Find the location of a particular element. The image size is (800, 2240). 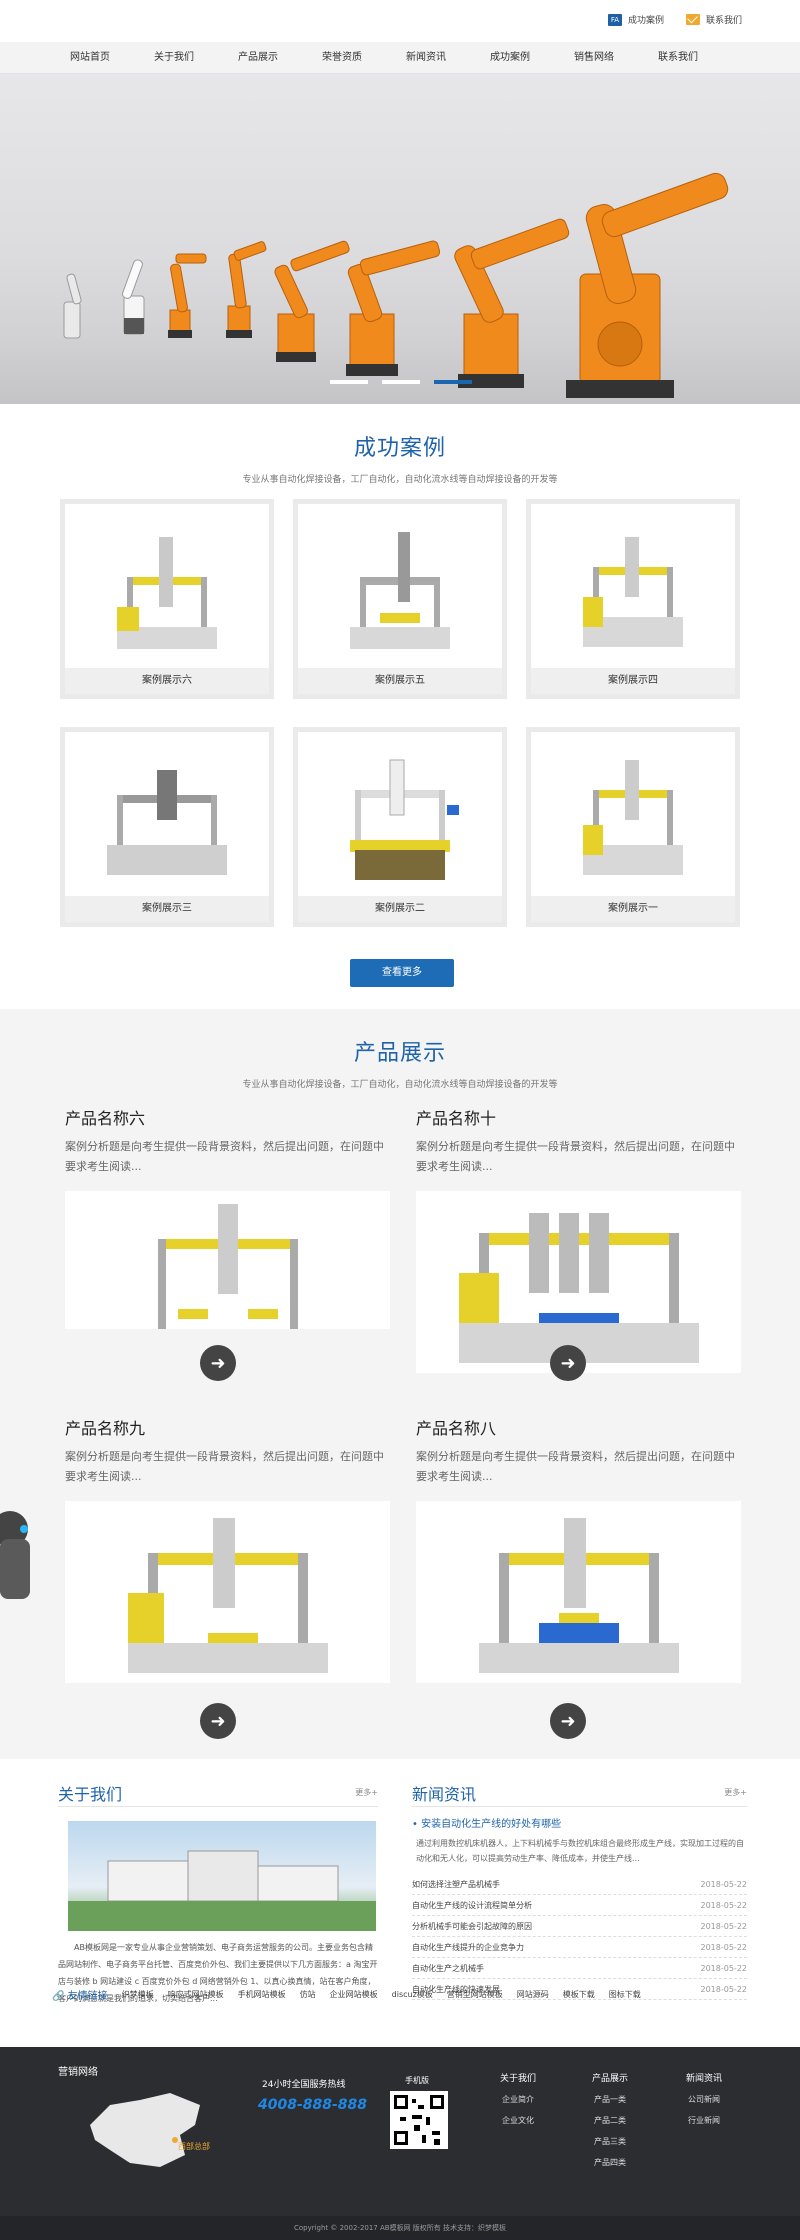

news-item: 如何选择注塑产品机械手 2018-05-22 is located at coordinates (579, 1884).